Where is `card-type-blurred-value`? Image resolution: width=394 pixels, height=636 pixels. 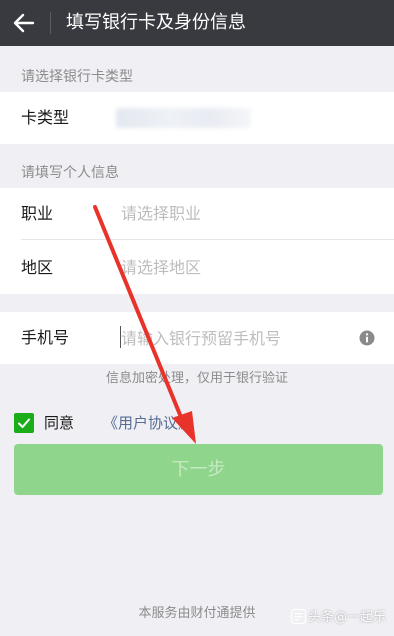
card-type-blurred-value is located at coordinates (183, 118).